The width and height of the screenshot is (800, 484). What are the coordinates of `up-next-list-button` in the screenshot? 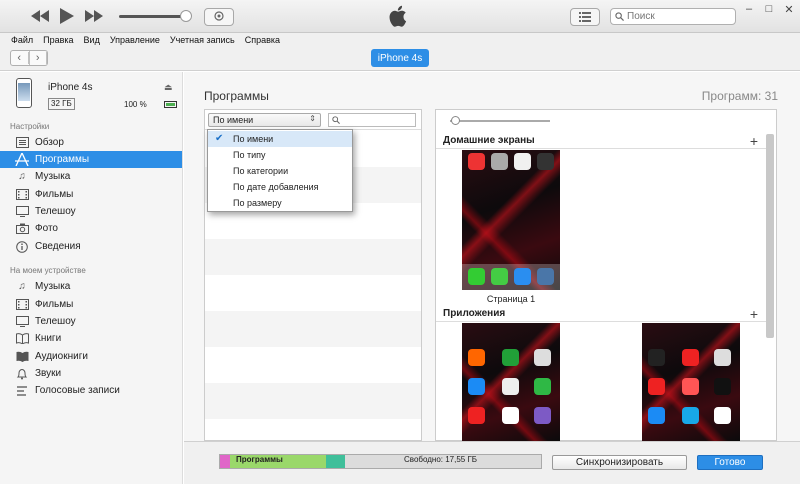 It's located at (585, 17).